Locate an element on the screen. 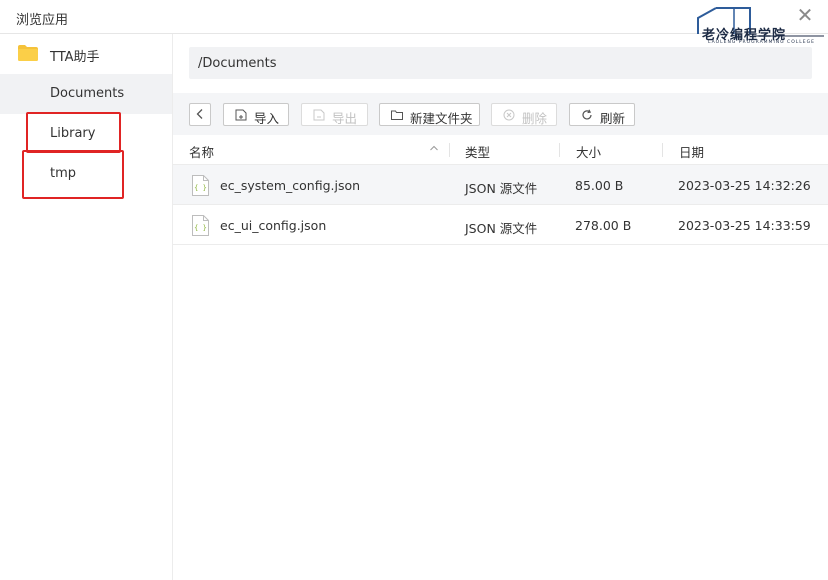 The image size is (828, 580). file-name: ec_ui_config.json is located at coordinates (273, 225).